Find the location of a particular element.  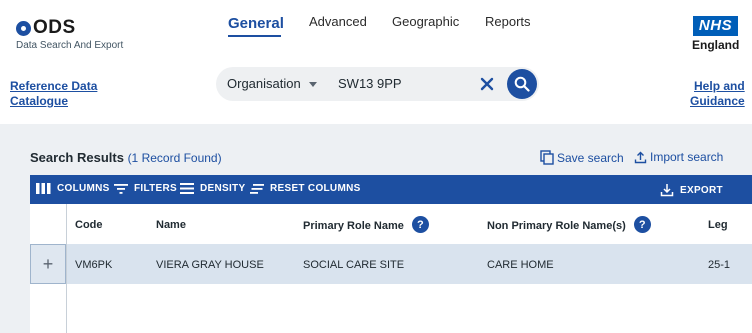

clear-icon is located at coordinates (487, 84).